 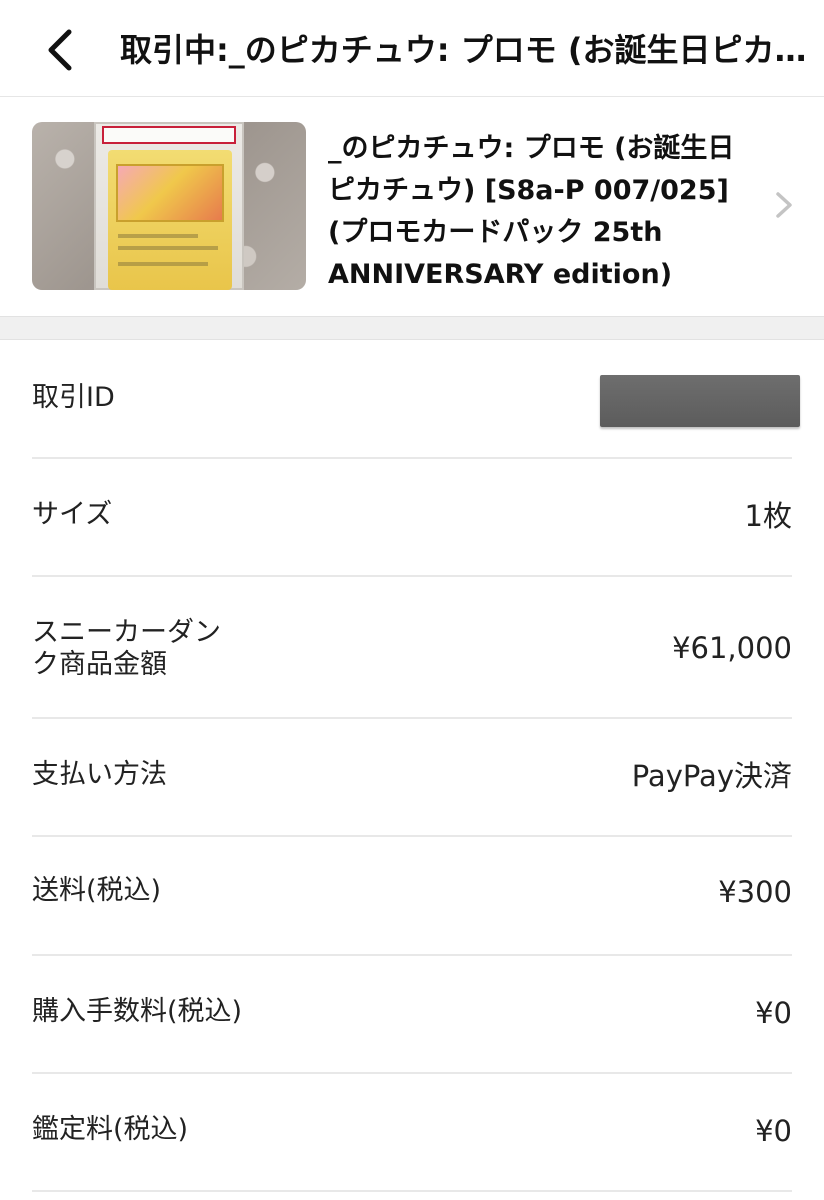 I want to click on detail-row-shipping-fee: 送料(税込) ¥300, so click(x=412, y=896).